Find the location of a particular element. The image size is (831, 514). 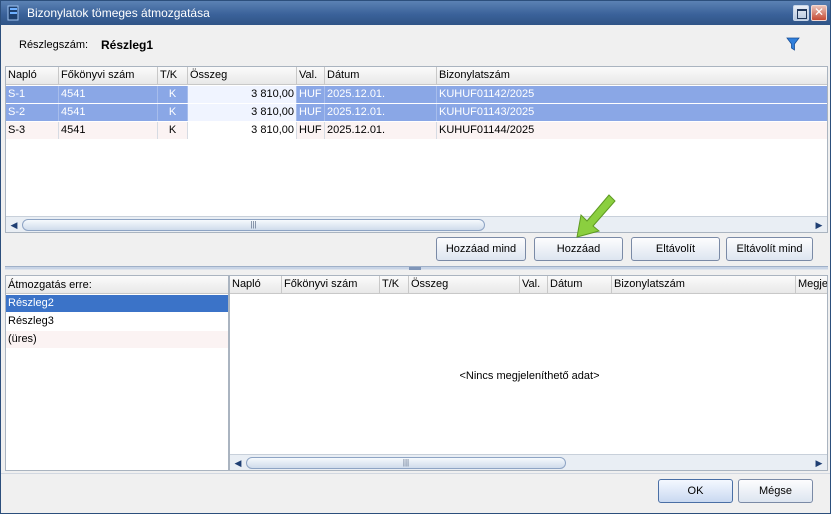

cell-naplo: S-1 is located at coordinates (32, 94).